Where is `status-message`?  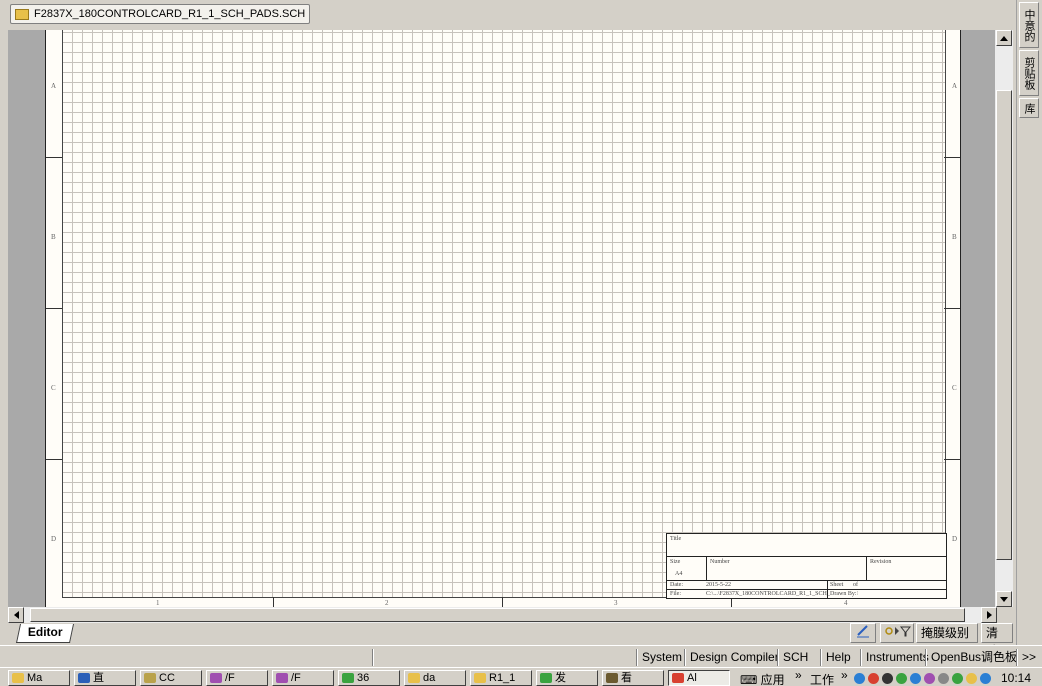
status-message is located at coordinates (188, 657).